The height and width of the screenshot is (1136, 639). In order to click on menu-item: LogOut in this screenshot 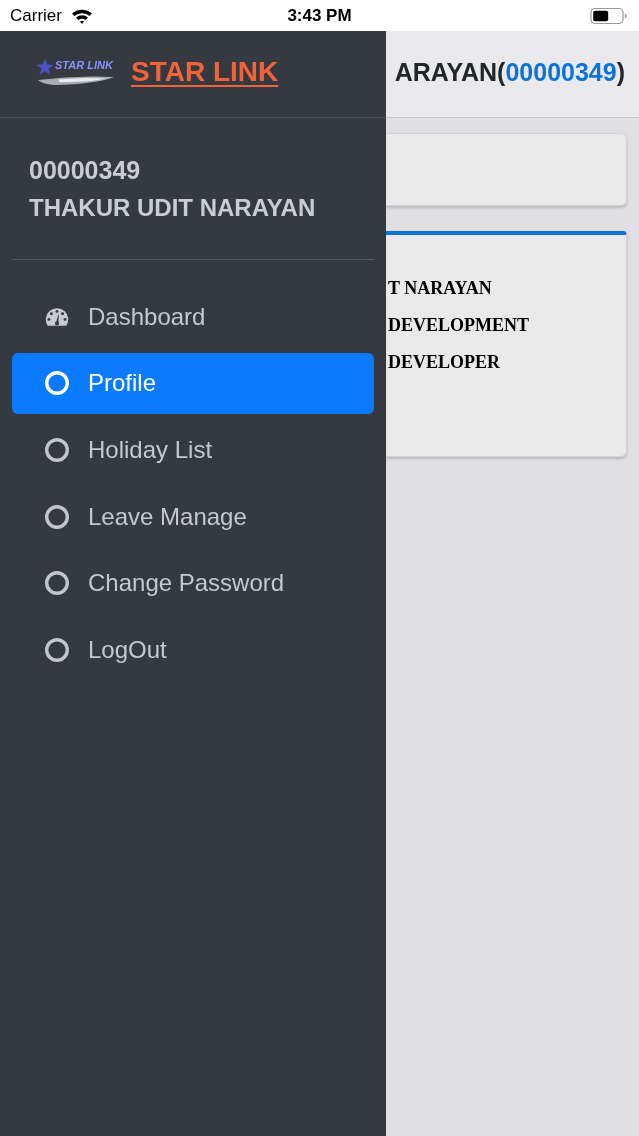, I will do `click(193, 650)`.